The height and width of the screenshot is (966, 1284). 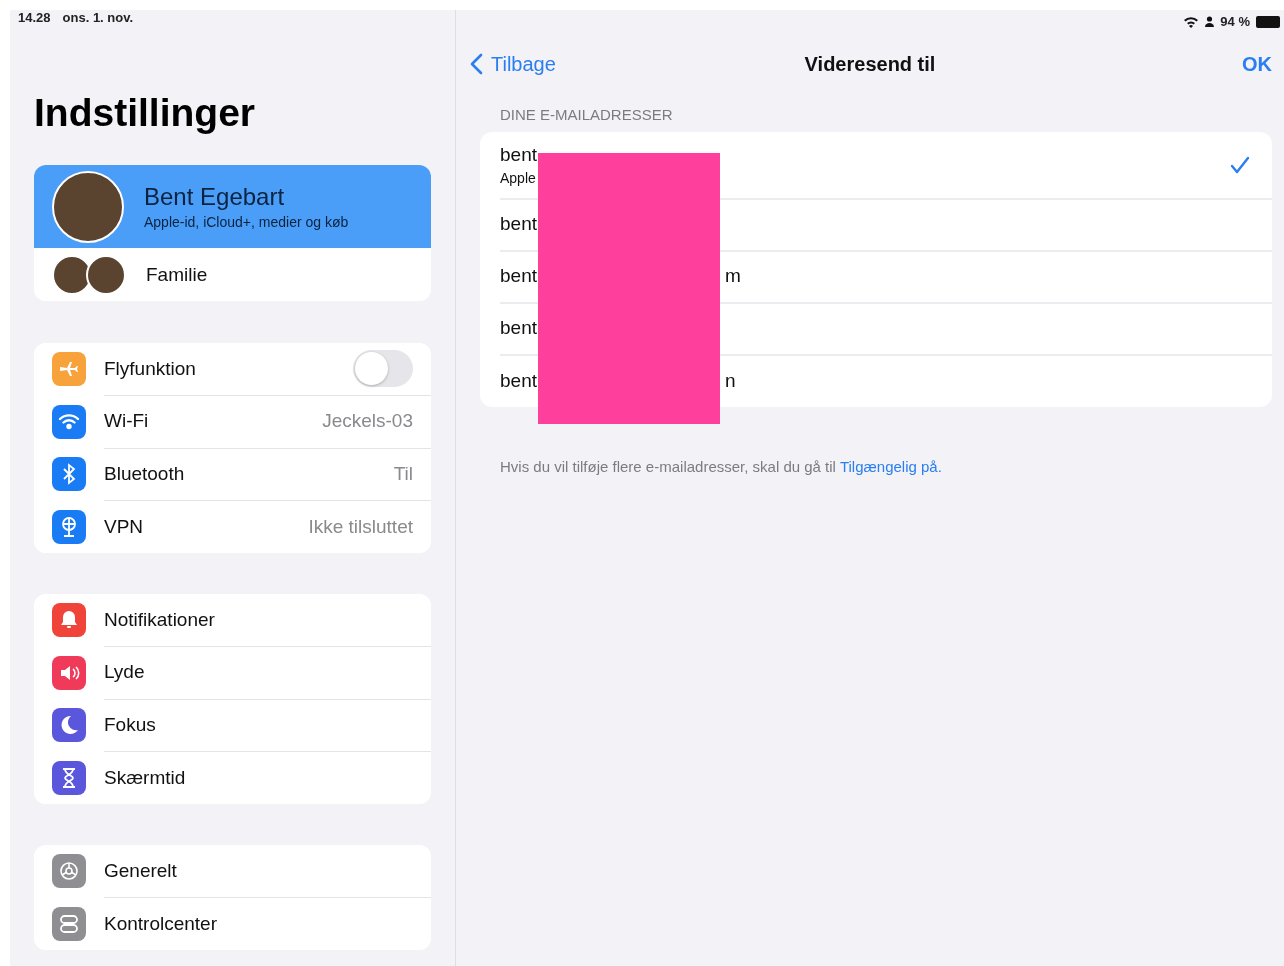 I want to click on back-button: Tilbage, so click(x=513, y=64).